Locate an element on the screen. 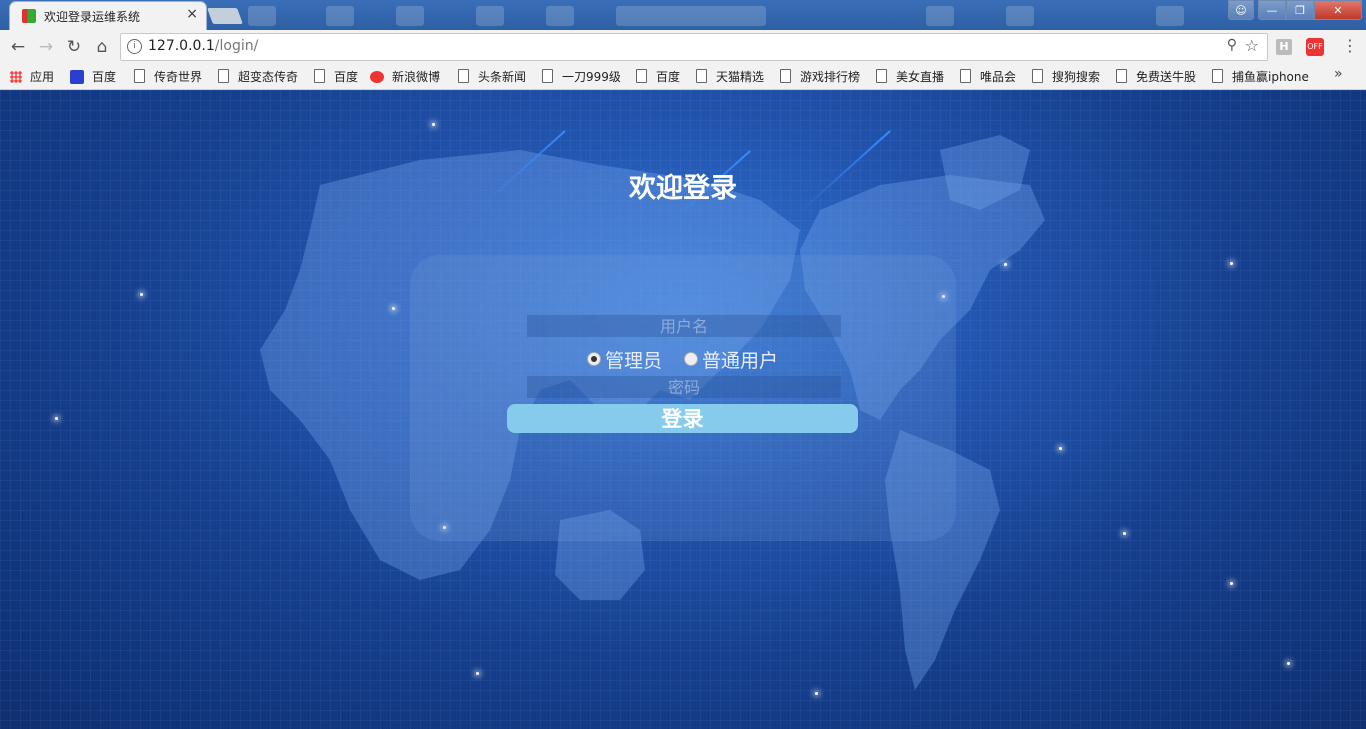 The height and width of the screenshot is (729, 1366). bookmark-label: 头条新闻 is located at coordinates (502, 77).